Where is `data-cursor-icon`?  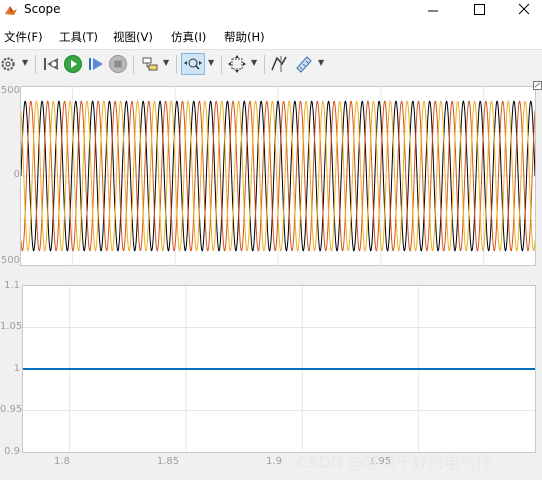
data-cursor-icon is located at coordinates (279, 64).